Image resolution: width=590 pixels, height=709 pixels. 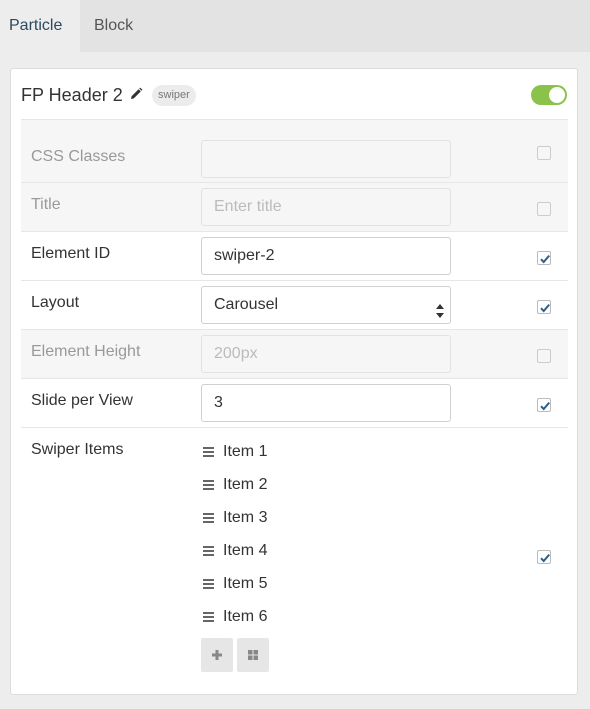 I want to click on element-id-input, so click(x=326, y=256).